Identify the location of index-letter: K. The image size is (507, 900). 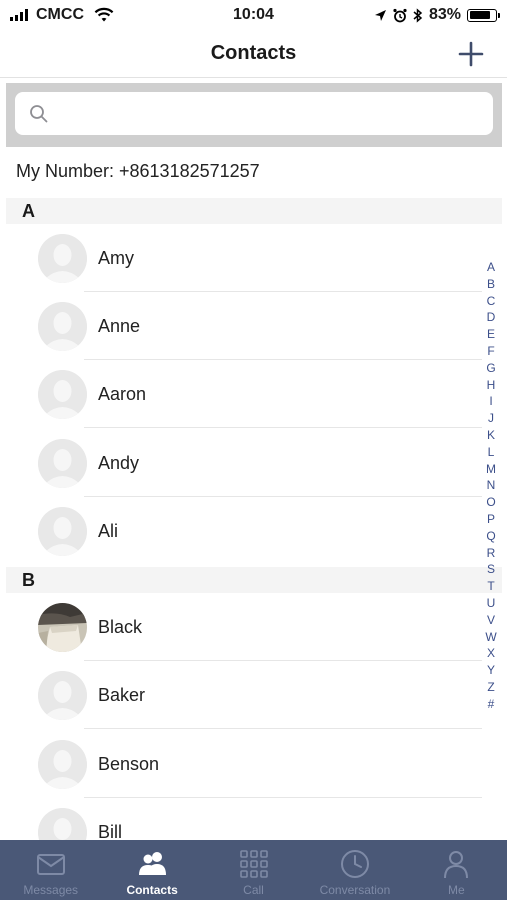
(491, 435).